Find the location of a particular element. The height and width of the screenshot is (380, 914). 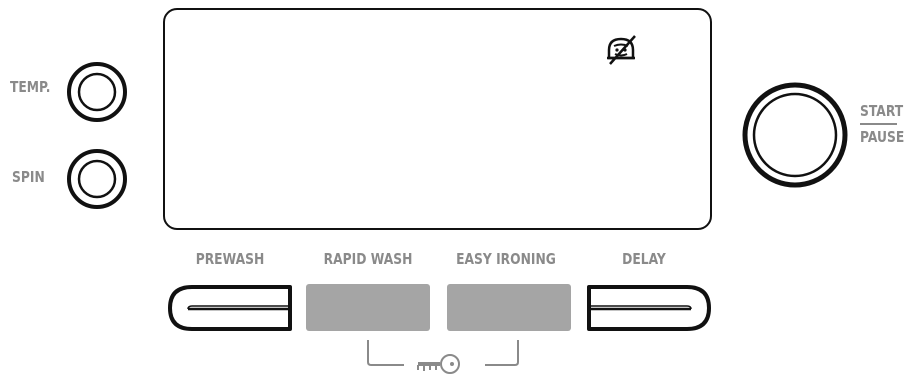

start-label: START is located at coordinates (882, 111).